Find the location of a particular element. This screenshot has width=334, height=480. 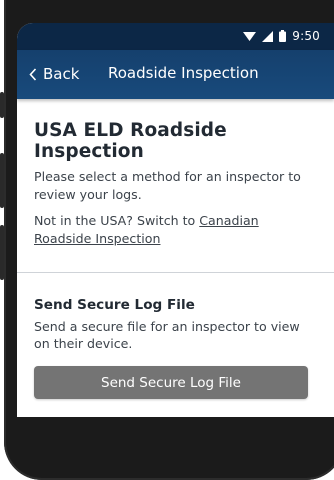

battery-icon is located at coordinates (283, 36).